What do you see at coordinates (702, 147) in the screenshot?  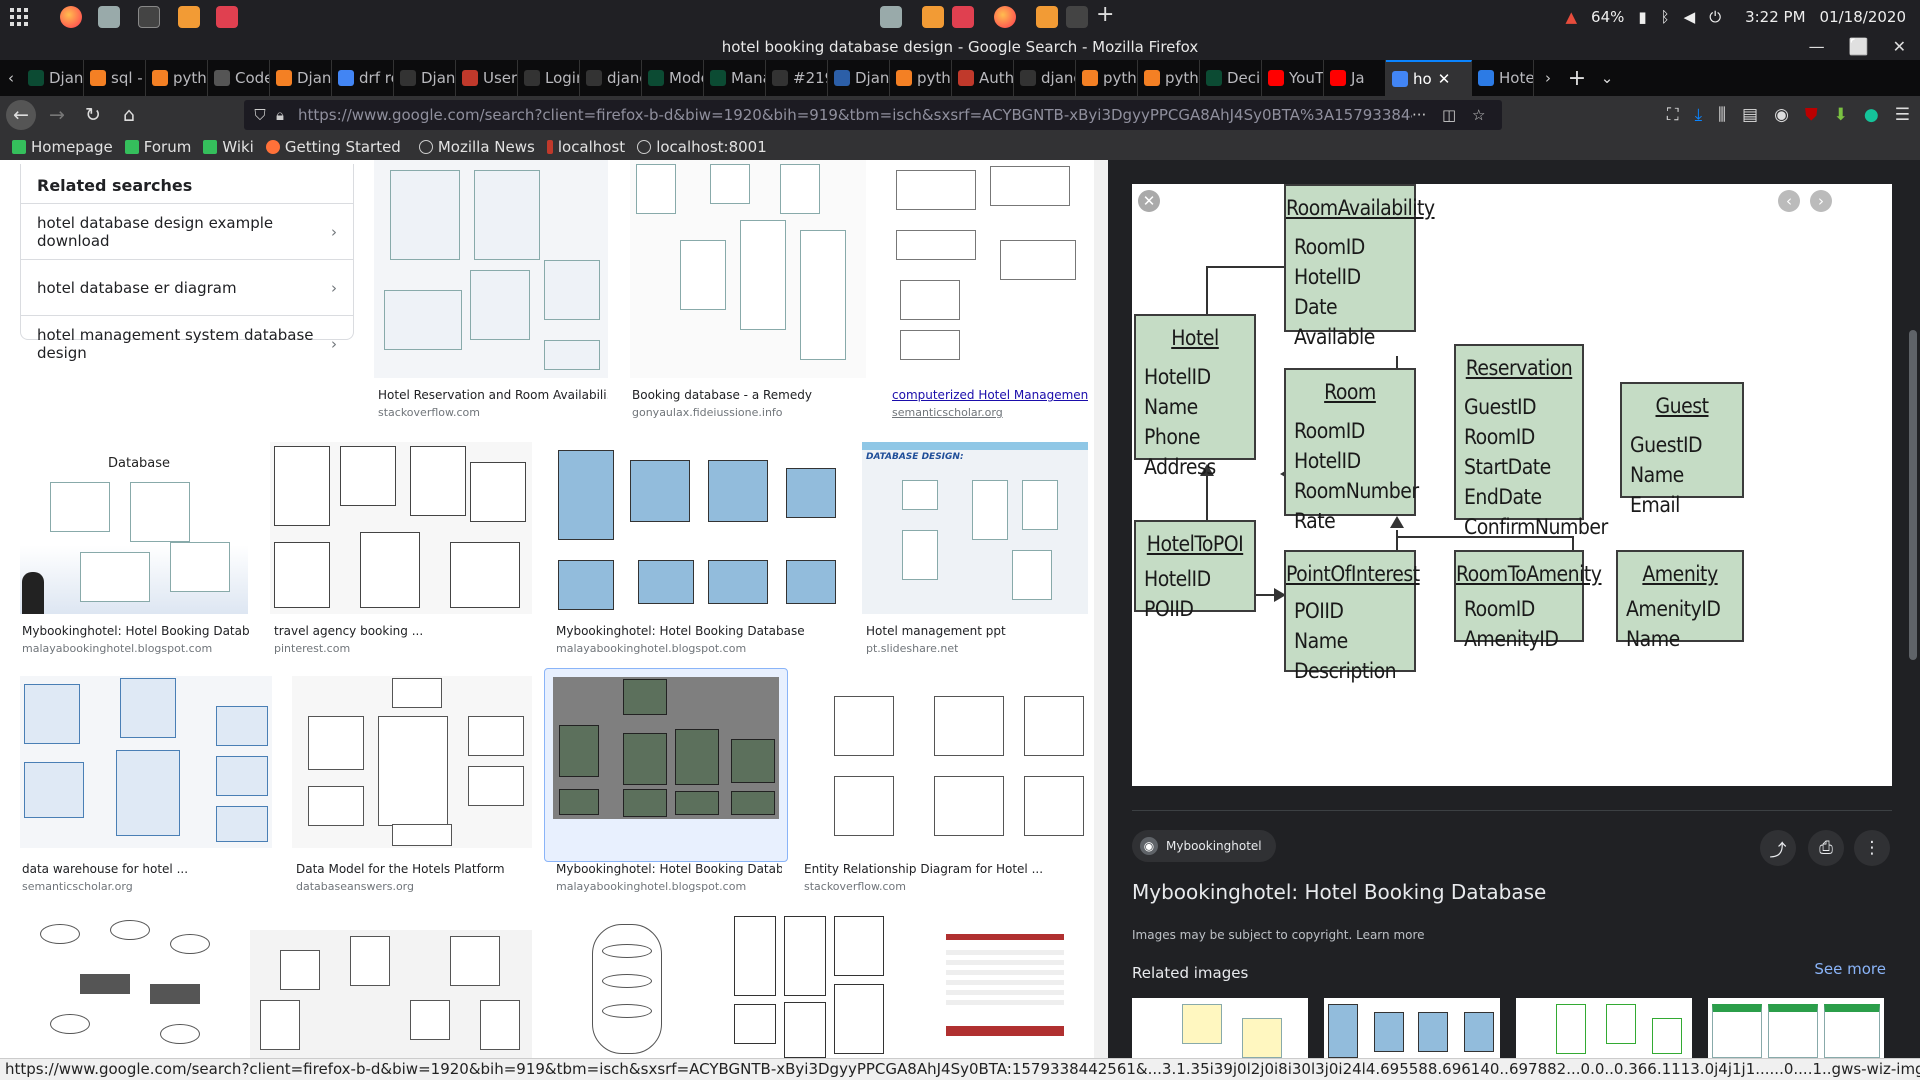 I see `bookmark-localhost-8001: localhost:8001` at bounding box center [702, 147].